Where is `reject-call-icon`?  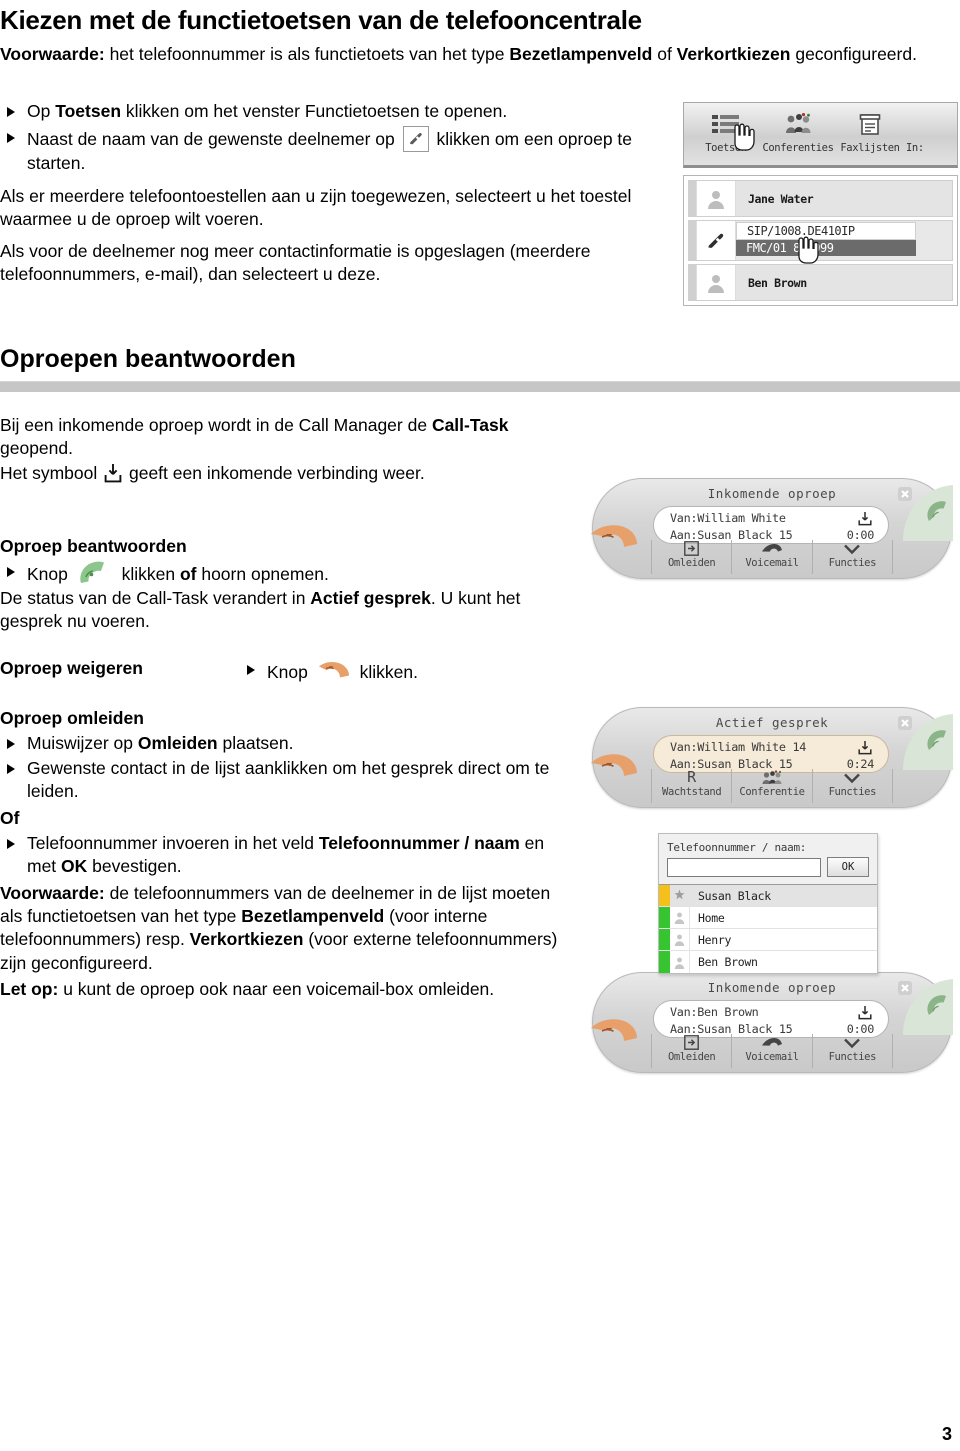 reject-call-icon is located at coordinates (334, 671).